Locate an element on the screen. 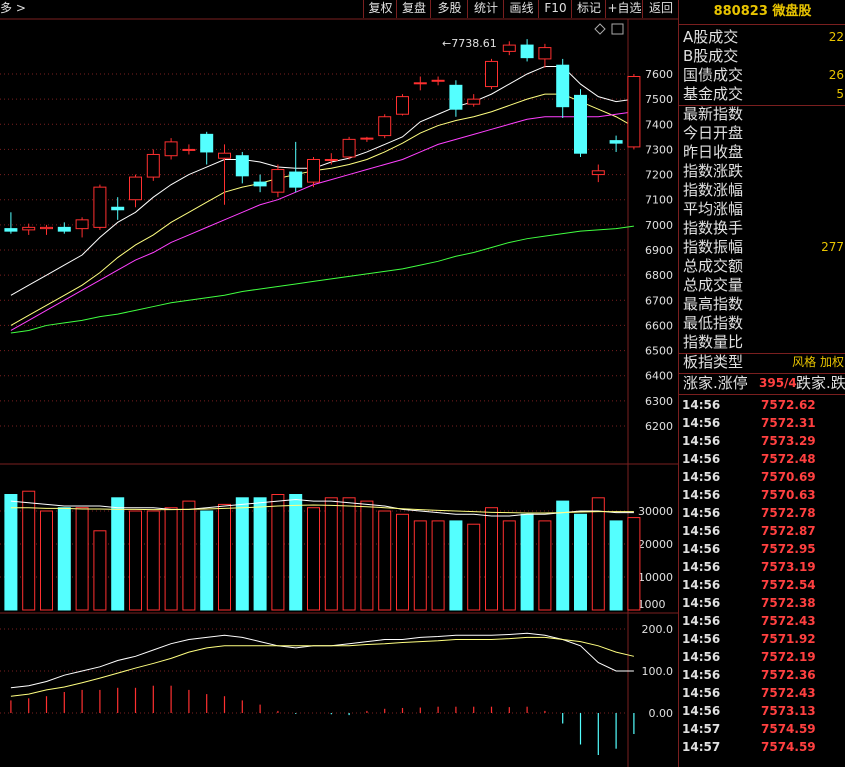 The image size is (845, 767). tick-price: 7572.36 is located at coordinates (788, 675).